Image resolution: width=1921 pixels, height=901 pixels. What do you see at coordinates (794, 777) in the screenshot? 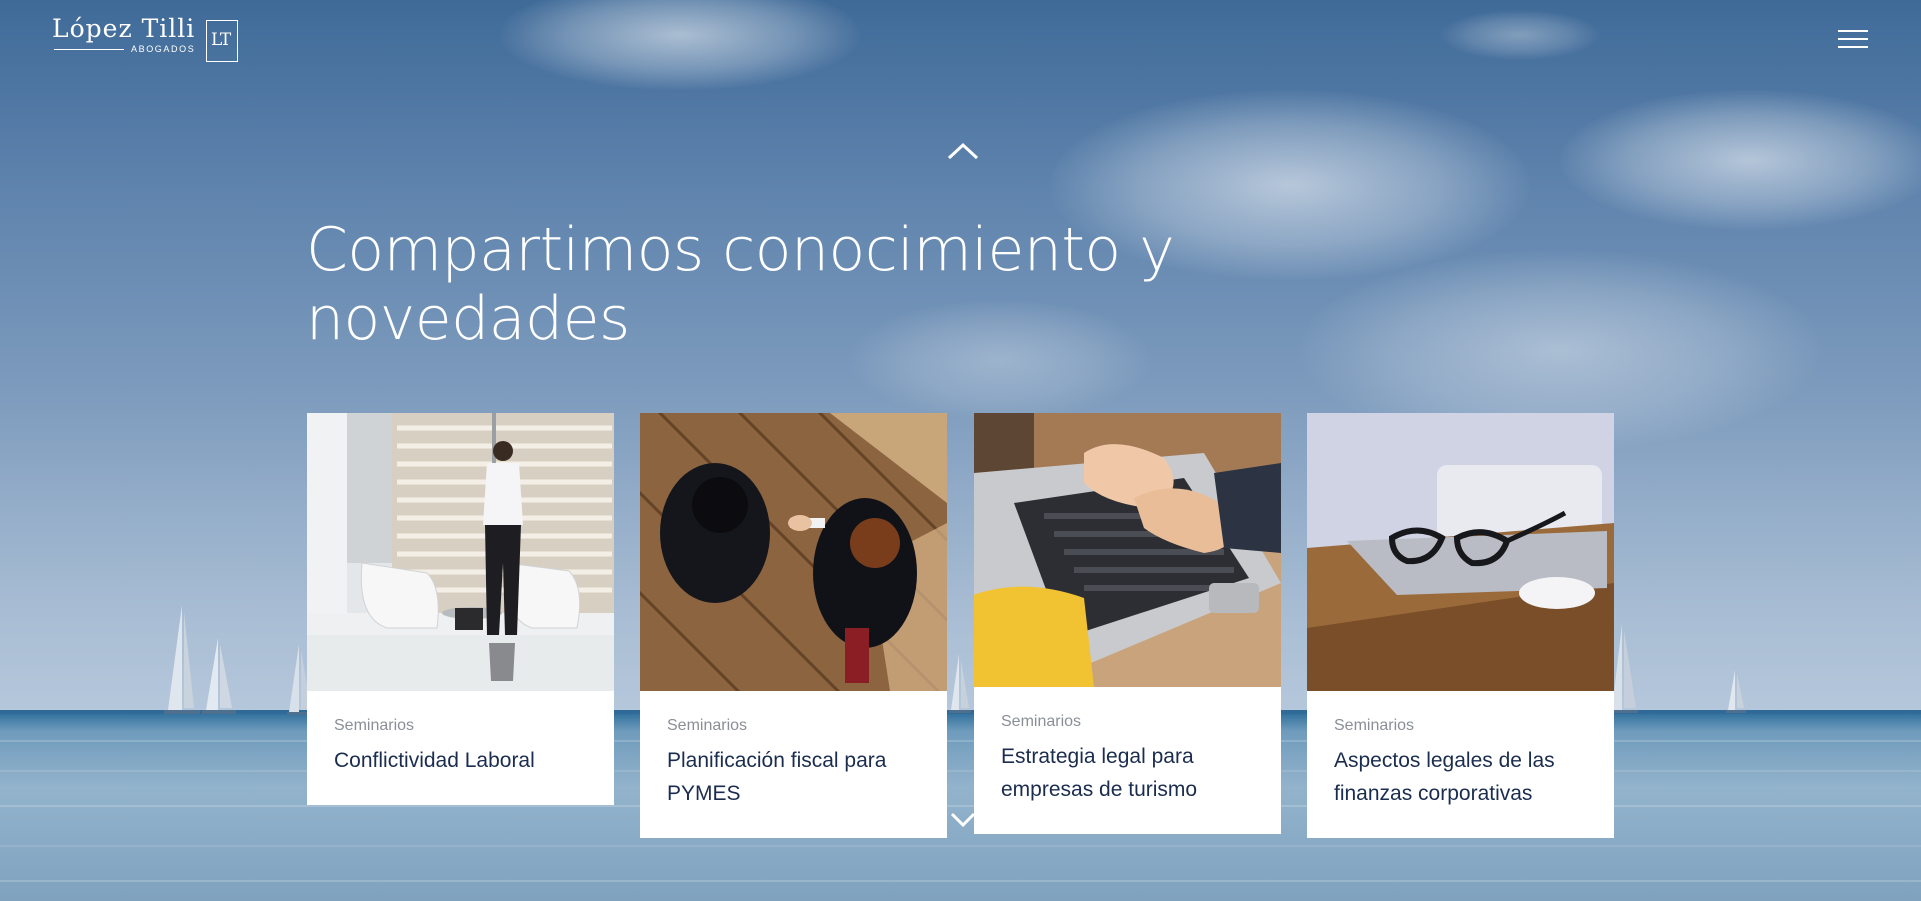
I see `card-title: Planificación fiscal para PYMES` at bounding box center [794, 777].